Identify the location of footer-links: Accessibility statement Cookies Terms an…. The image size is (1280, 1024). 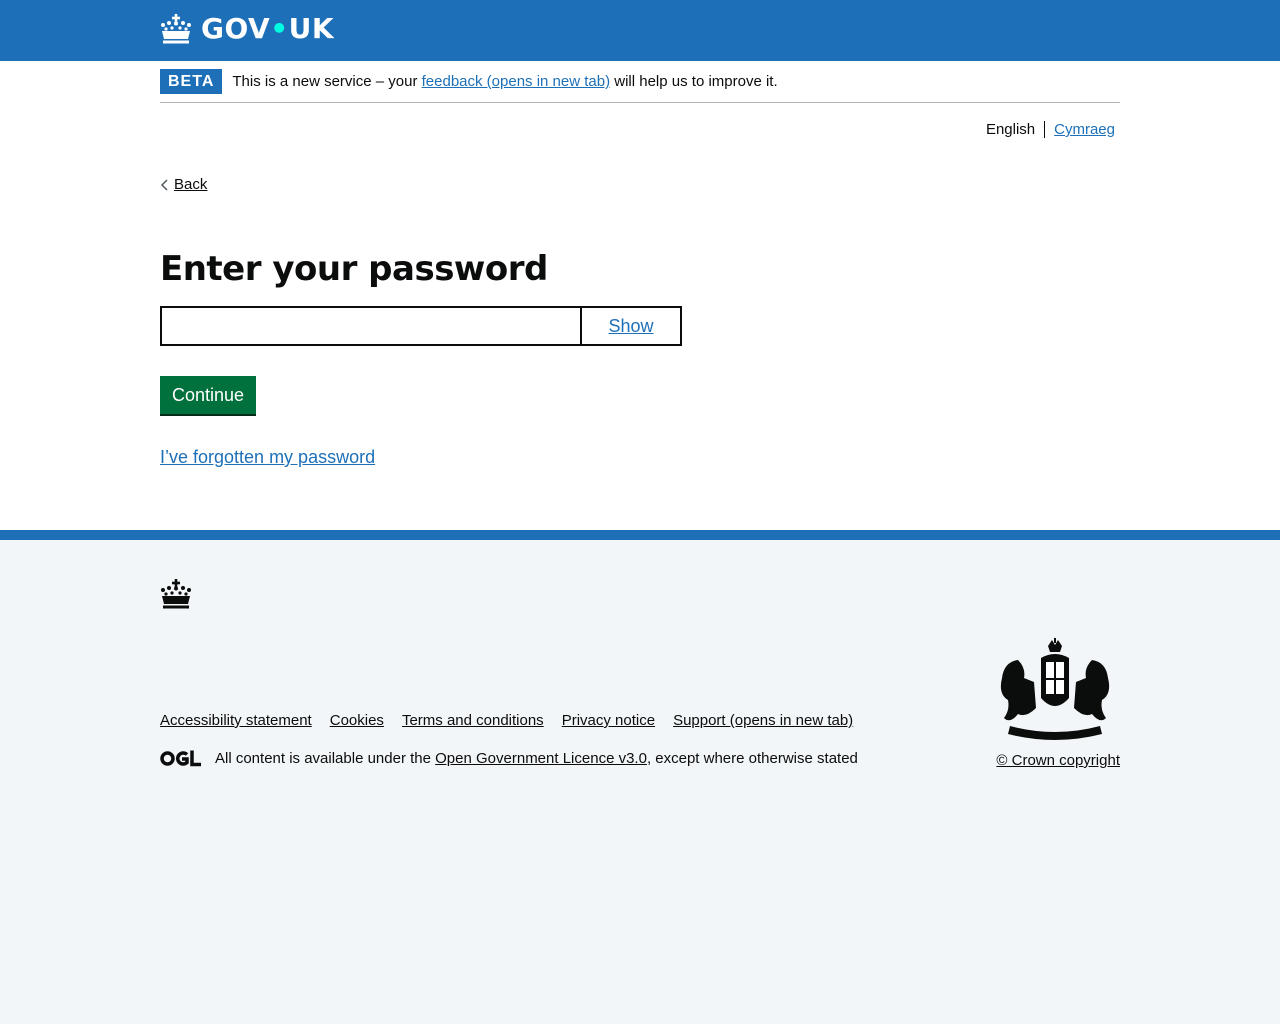
(515, 720).